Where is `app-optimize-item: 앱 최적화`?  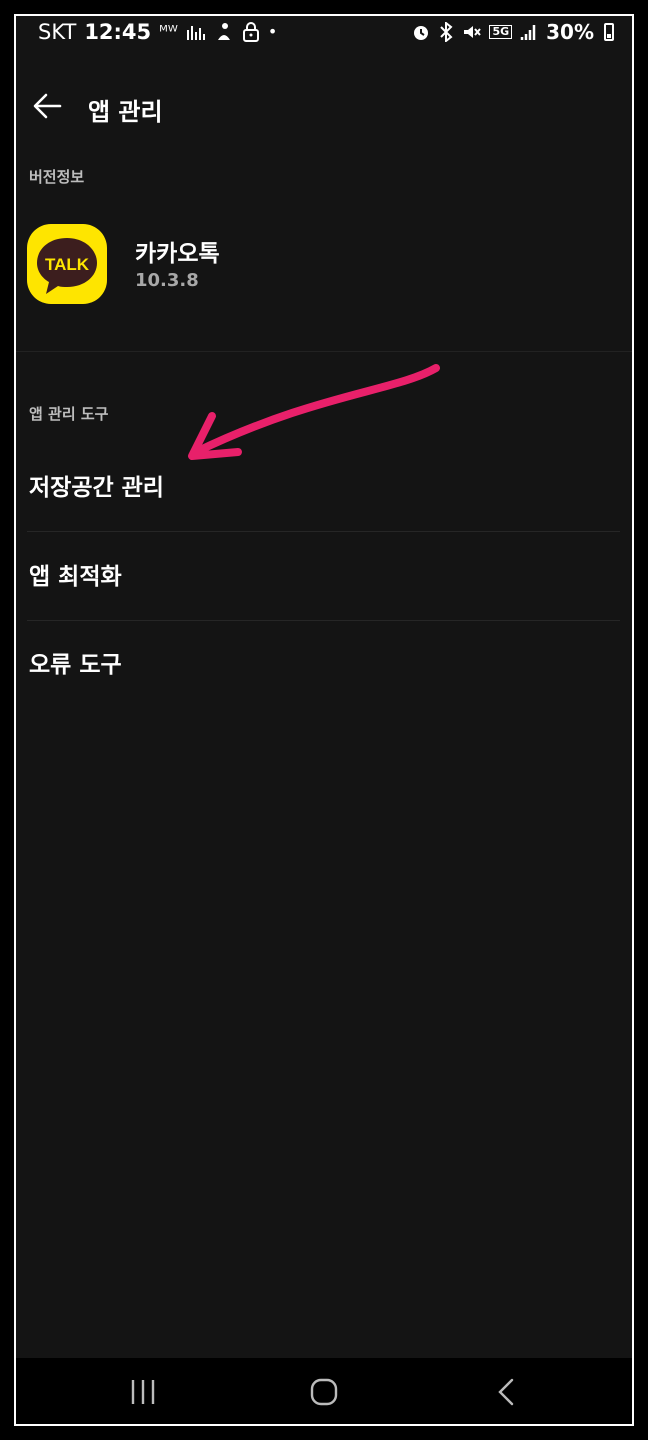
app-optimize-item: 앱 최적화 is located at coordinates (323, 577).